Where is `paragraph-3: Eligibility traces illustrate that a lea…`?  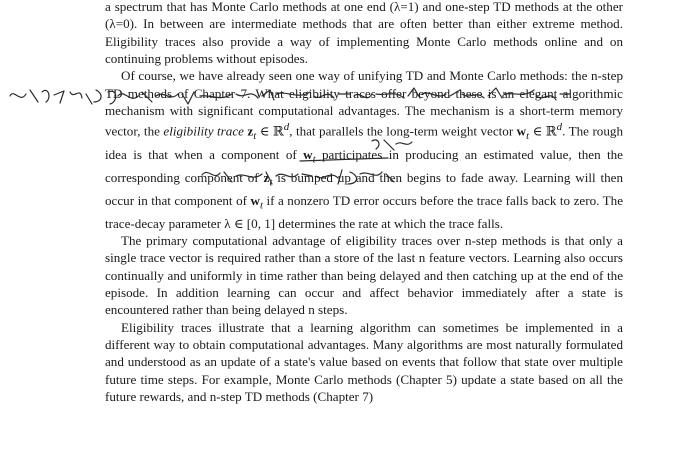 paragraph-3: Eligibility traces illustrate that a lea… is located at coordinates (364, 362).